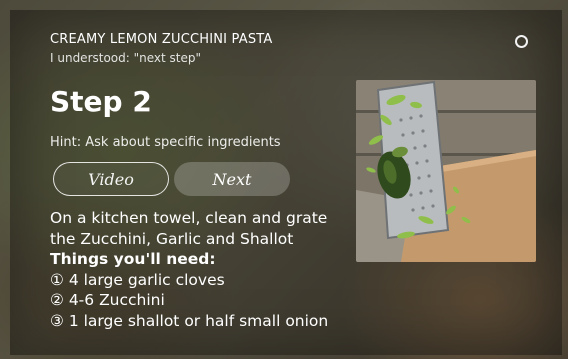  What do you see at coordinates (232, 179) in the screenshot?
I see `next-button: Next` at bounding box center [232, 179].